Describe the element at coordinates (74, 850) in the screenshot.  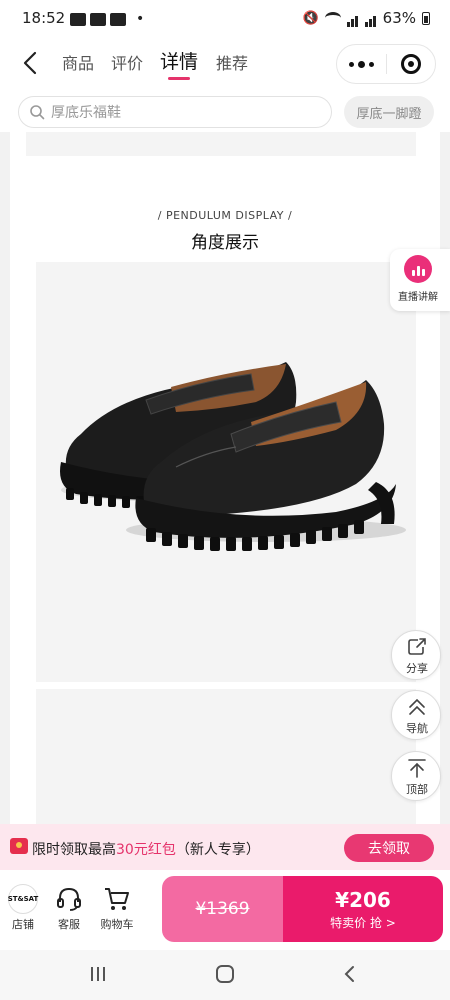
I see `promo-text-before: 限时领取最高` at that location.